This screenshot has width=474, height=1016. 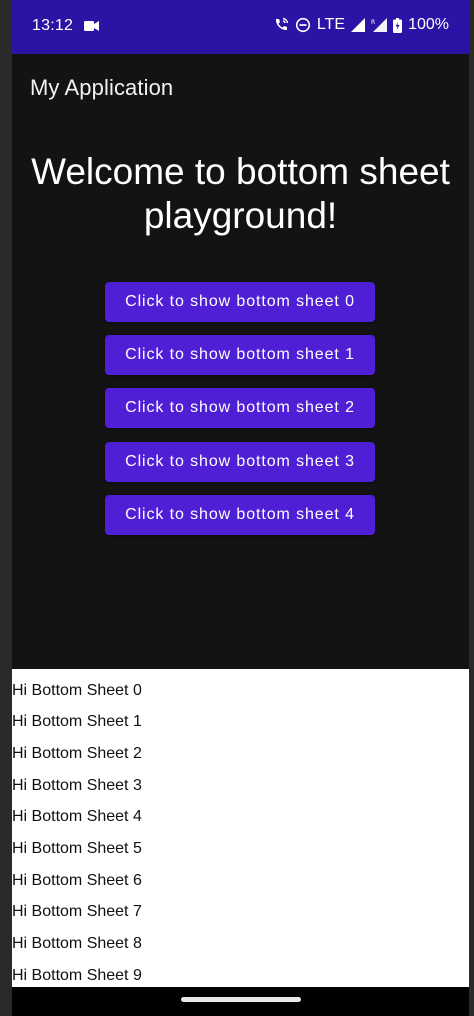 I want to click on app-bar: My Application, so click(x=240, y=88).